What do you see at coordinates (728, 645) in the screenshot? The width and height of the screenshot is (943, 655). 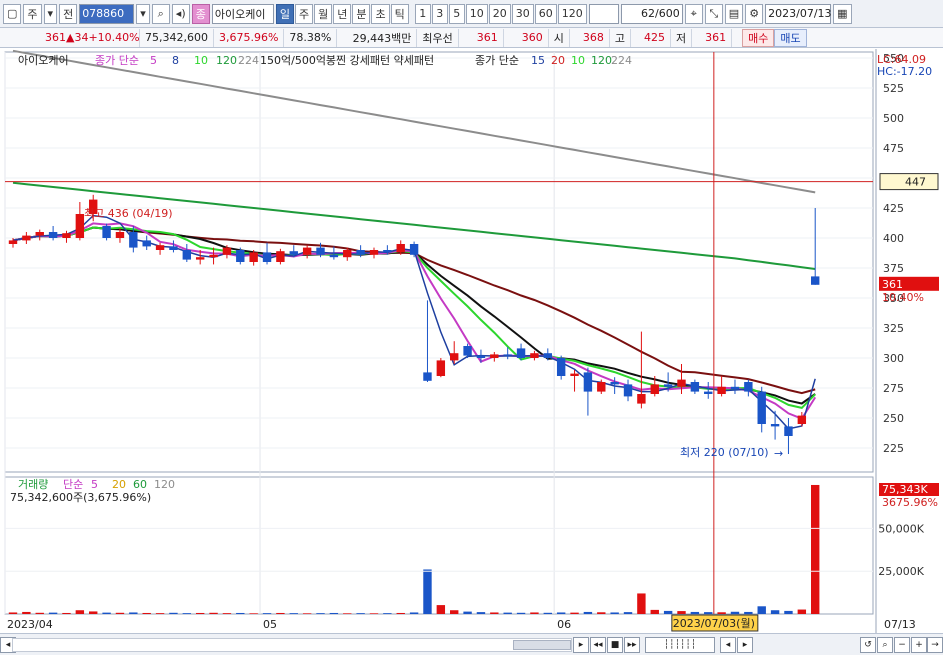 I see `zoom-left-icon: ◂` at bounding box center [728, 645].